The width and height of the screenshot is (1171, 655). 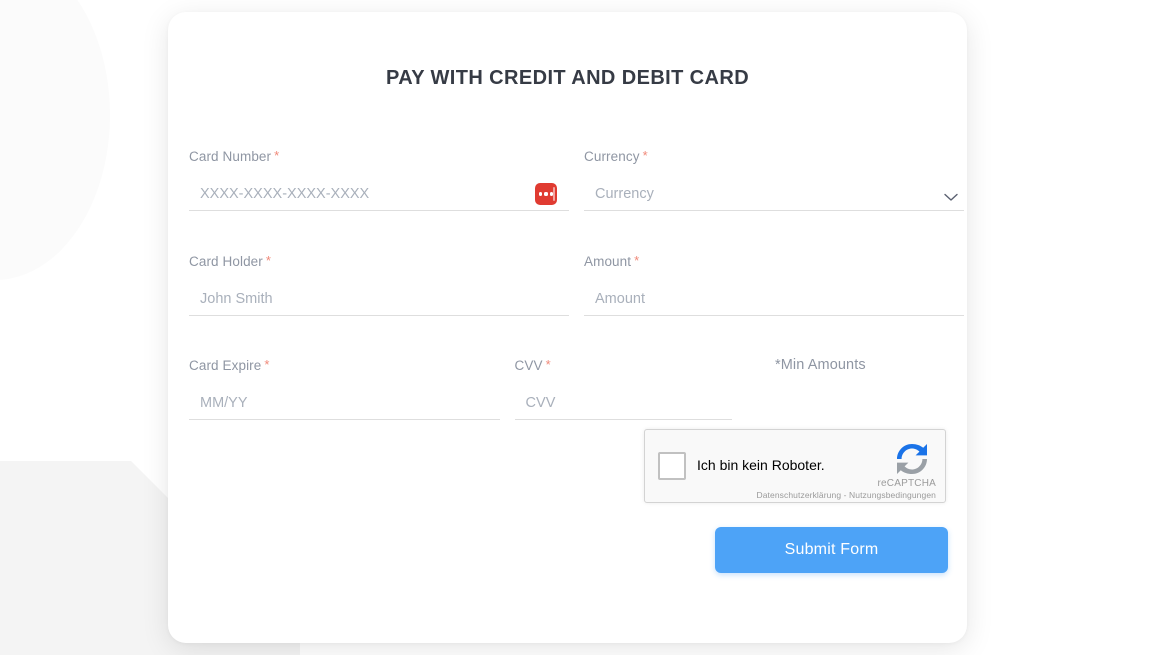 What do you see at coordinates (774, 179) in the screenshot?
I see `field-currency: Currency * Currency` at bounding box center [774, 179].